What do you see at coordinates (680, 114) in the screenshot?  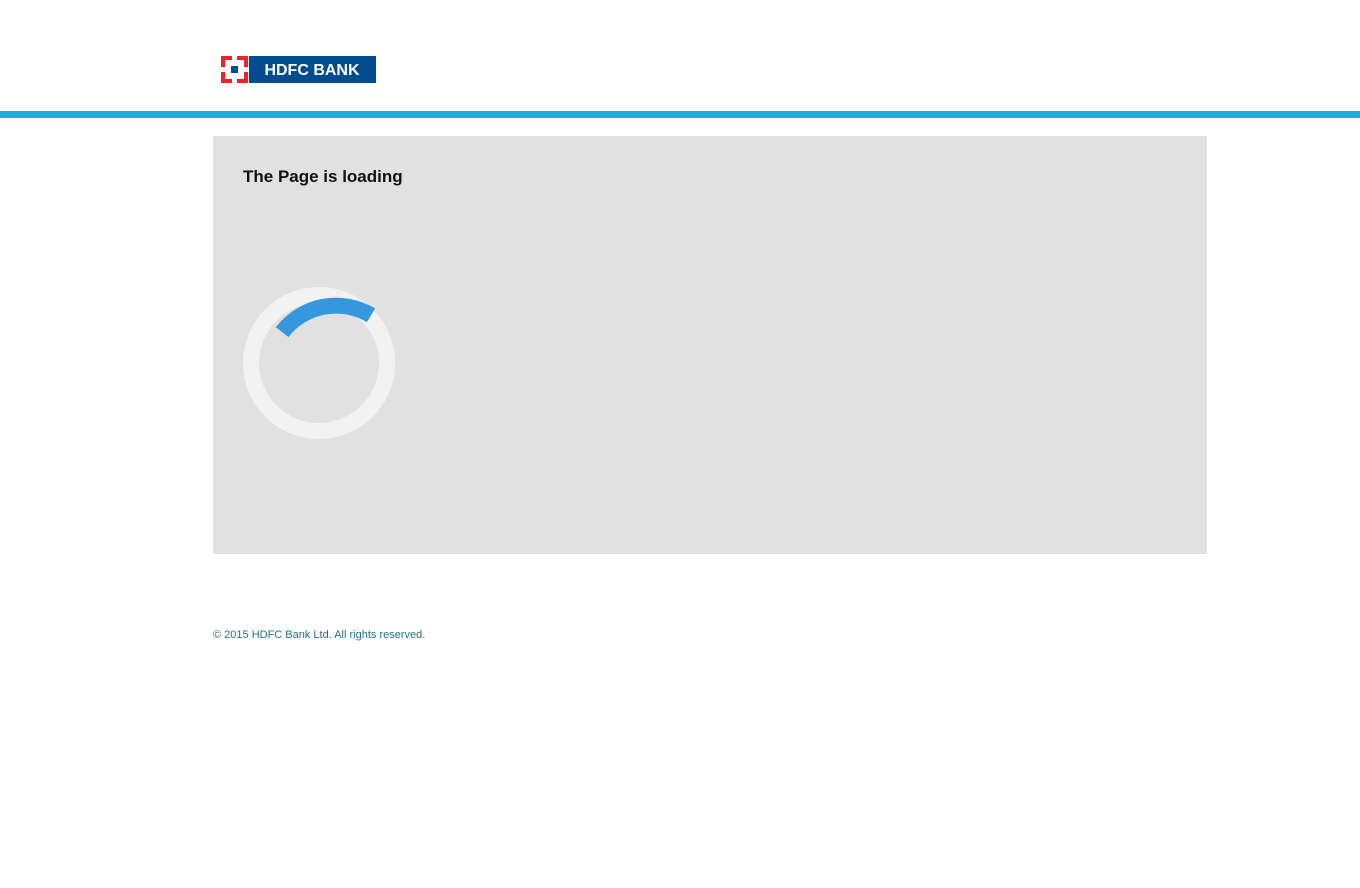 I see `header-accent-bar` at bounding box center [680, 114].